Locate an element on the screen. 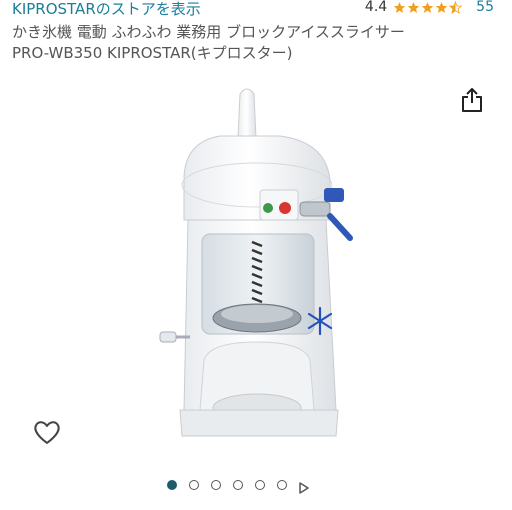 The image size is (512, 510). heart-icon is located at coordinates (47, 432).